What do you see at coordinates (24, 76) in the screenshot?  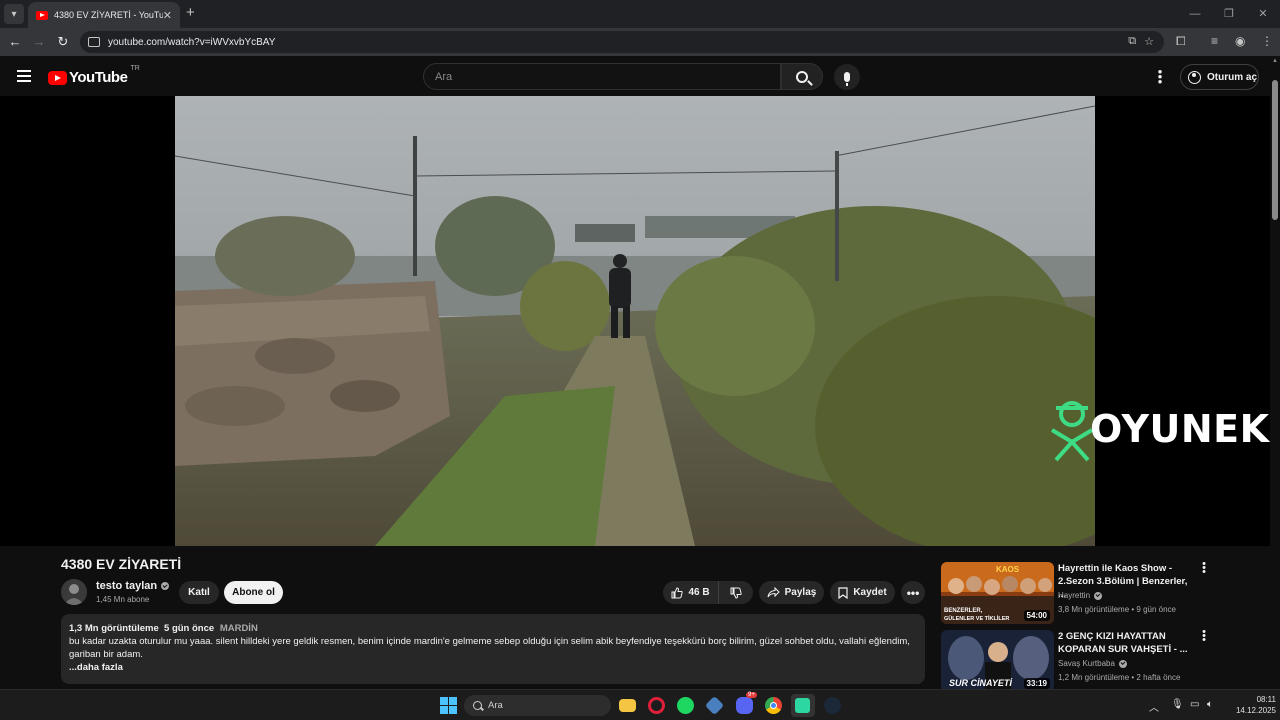 I see `hamburger-menu-icon` at bounding box center [24, 76].